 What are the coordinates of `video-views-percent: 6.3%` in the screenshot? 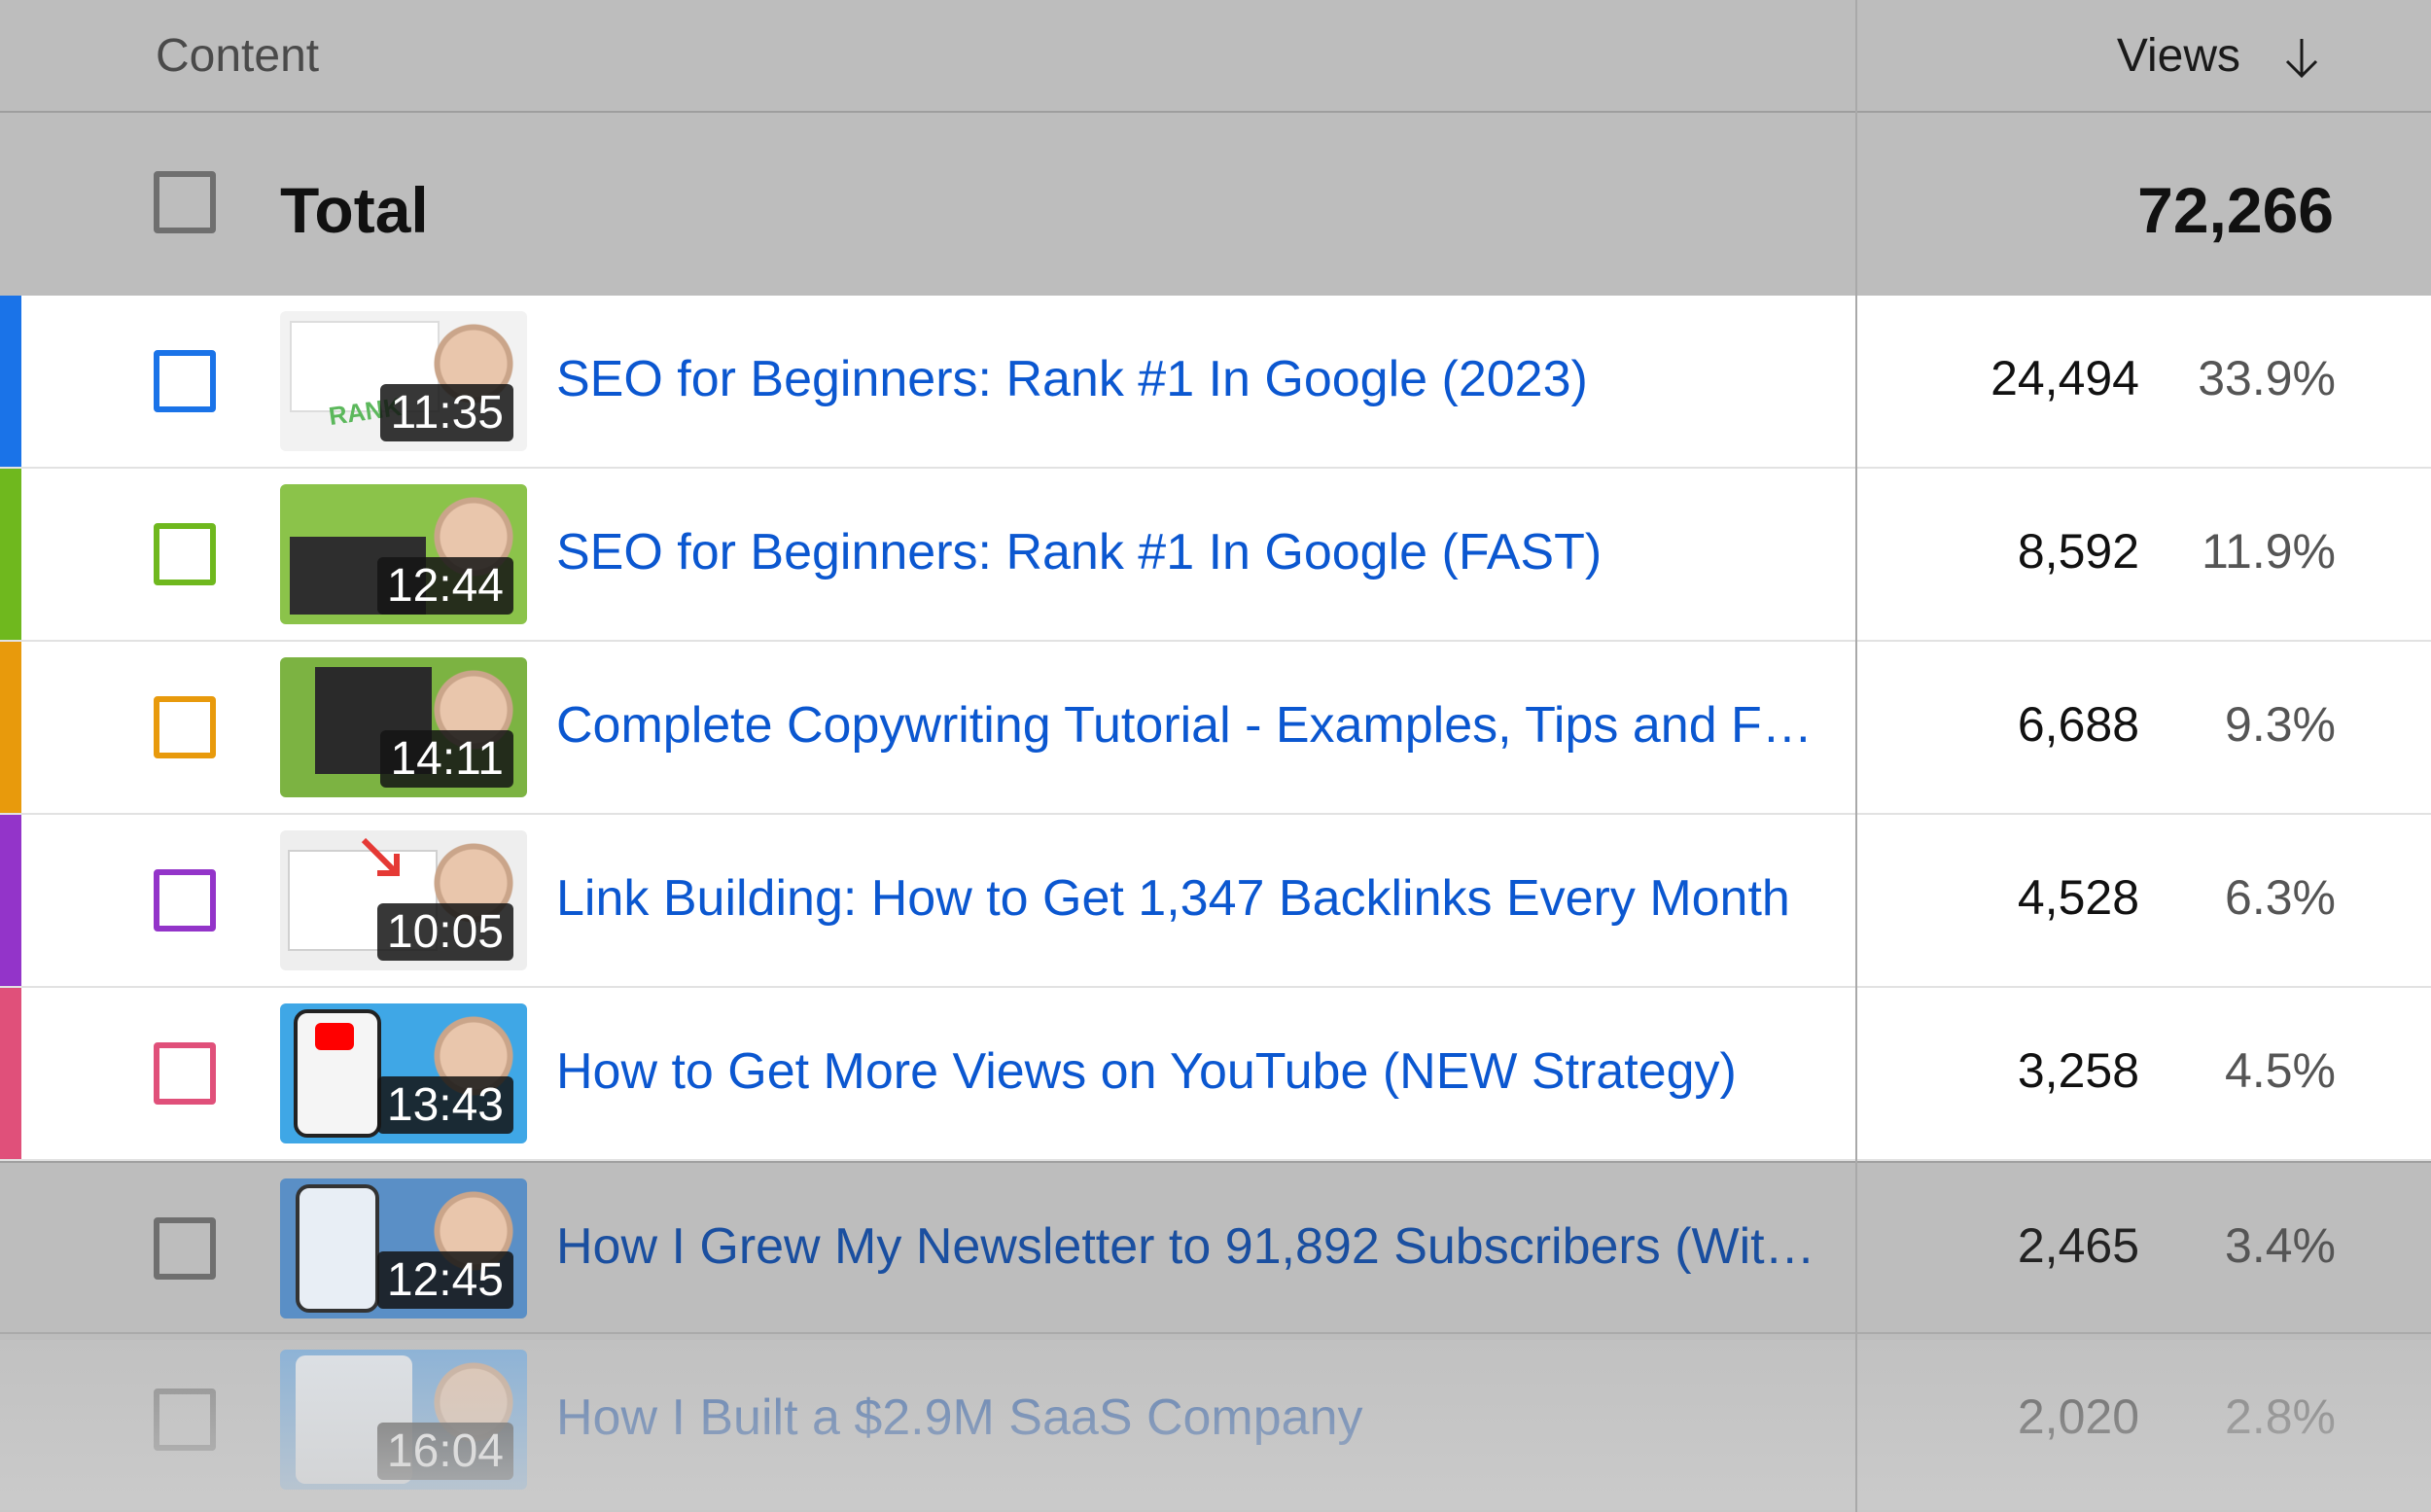 It's located at (2280, 897).